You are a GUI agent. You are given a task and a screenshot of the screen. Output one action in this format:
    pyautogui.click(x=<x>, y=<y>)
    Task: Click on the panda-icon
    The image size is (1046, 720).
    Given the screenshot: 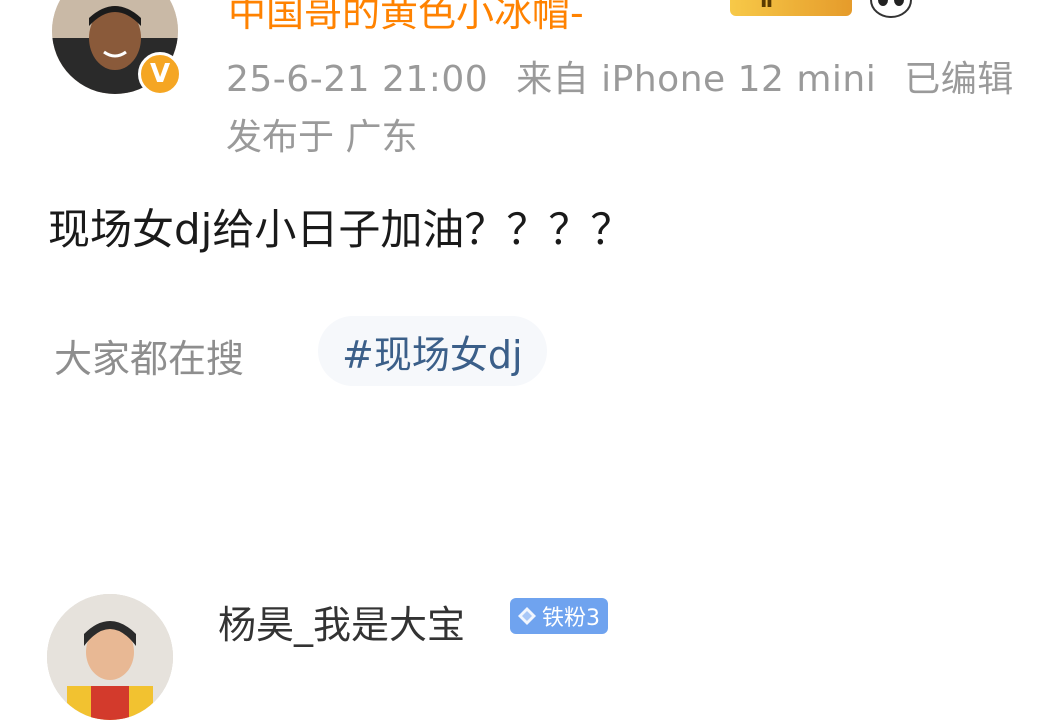 What is the action you would take?
    pyautogui.click(x=891, y=9)
    